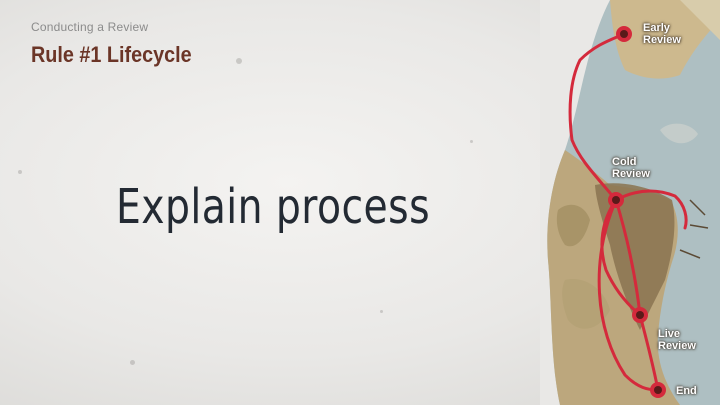 The image size is (720, 405). I want to click on map-label-live-review: Live Review, so click(677, 340).